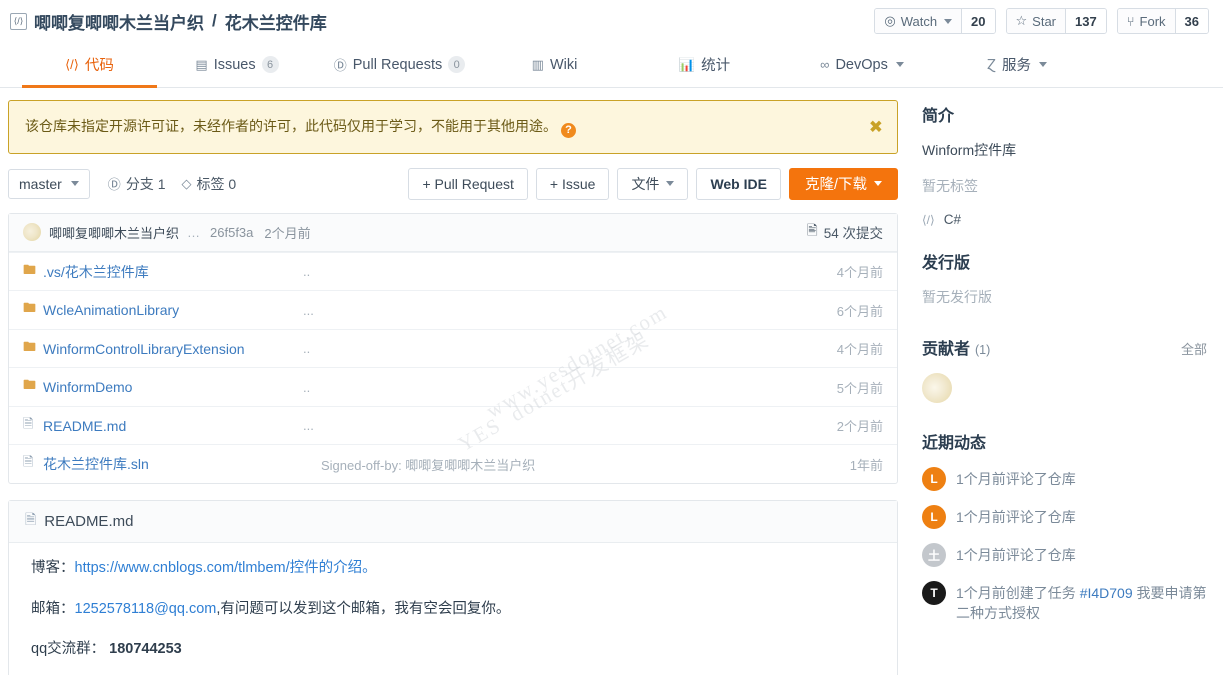  I want to click on eye-icon: ◎, so click(890, 20).